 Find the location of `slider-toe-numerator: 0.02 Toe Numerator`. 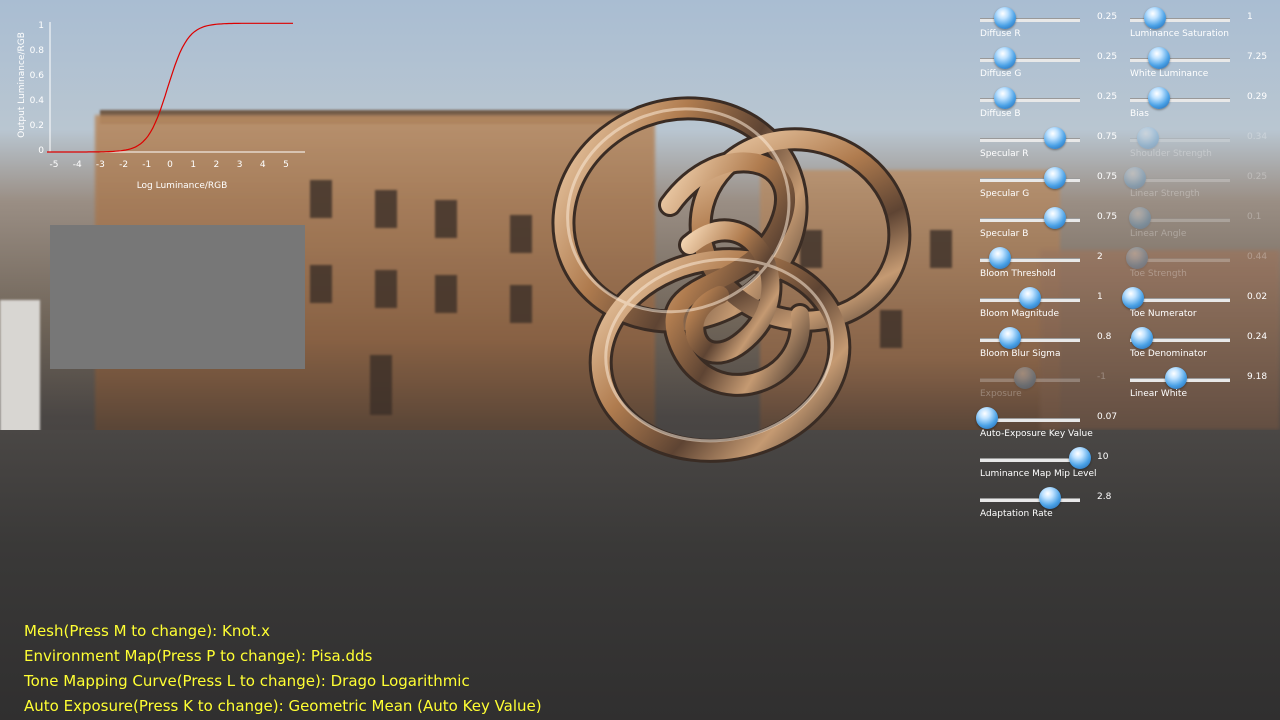

slider-toe-numerator: 0.02 Toe Numerator is located at coordinates (1201, 302).